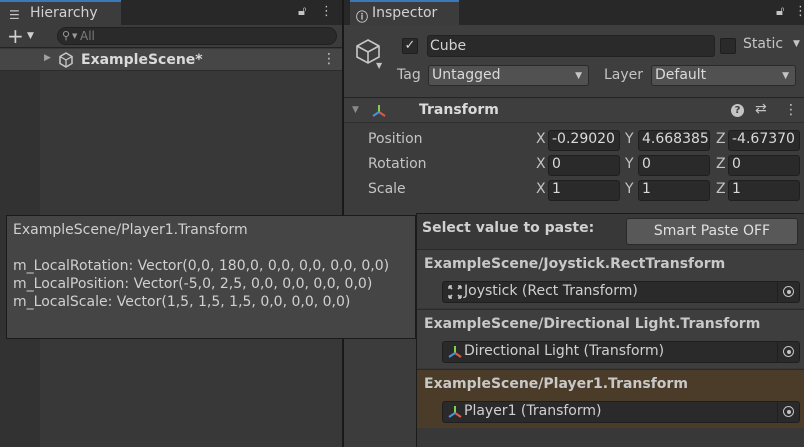 This screenshot has height=447, width=804. Describe the element at coordinates (533, 411) in the screenshot. I see `object-field-label: Player1 (Transform)` at that location.